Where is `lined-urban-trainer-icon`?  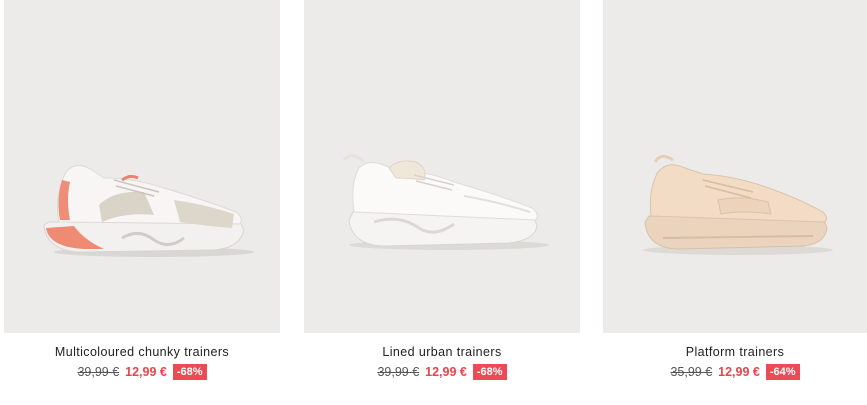 lined-urban-trainer-icon is located at coordinates (445, 202).